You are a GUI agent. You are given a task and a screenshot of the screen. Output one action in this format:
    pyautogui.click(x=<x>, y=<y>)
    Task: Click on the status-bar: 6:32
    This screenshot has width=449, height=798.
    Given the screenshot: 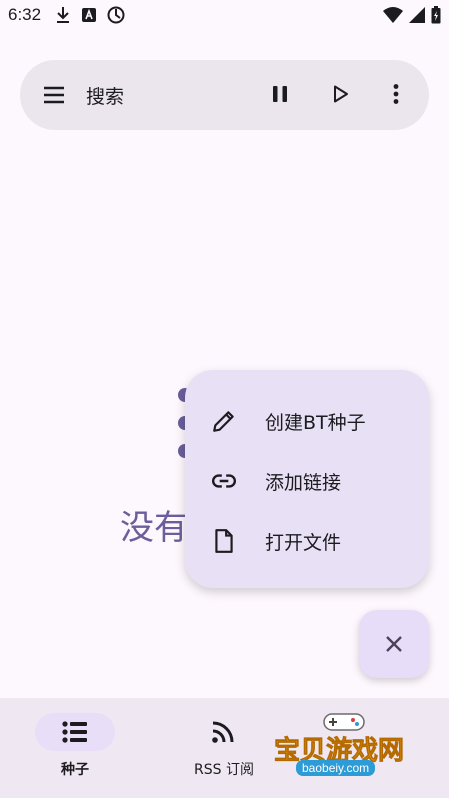 What is the action you would take?
    pyautogui.click(x=224, y=15)
    